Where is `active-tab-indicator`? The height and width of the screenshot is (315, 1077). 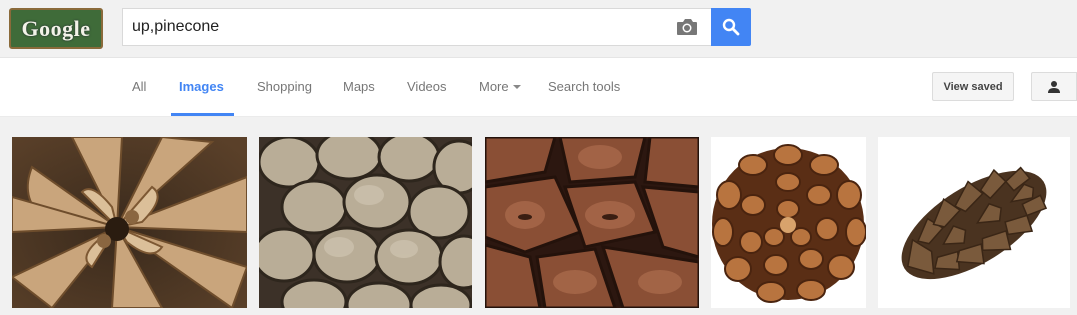
active-tab-indicator is located at coordinates (202, 114).